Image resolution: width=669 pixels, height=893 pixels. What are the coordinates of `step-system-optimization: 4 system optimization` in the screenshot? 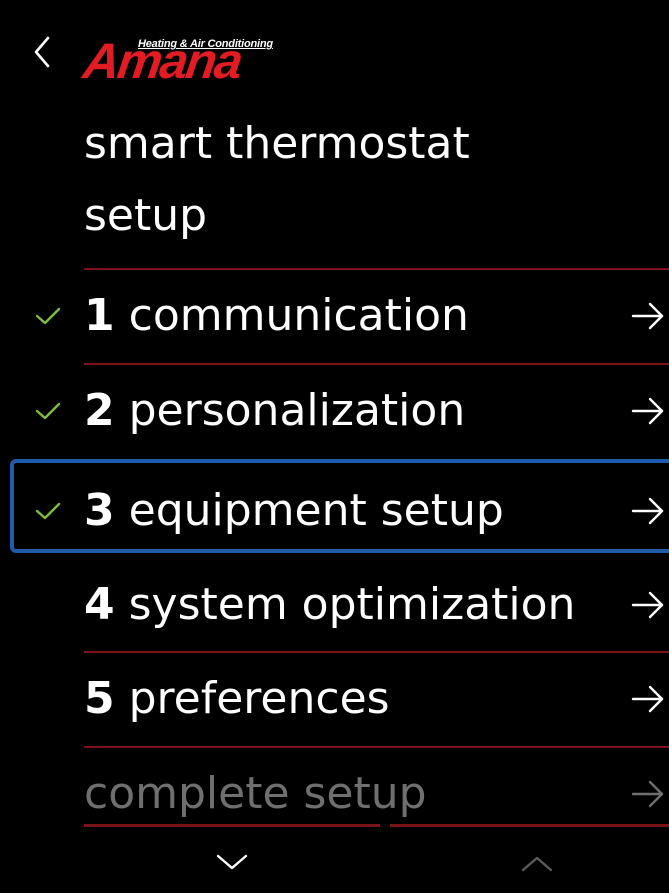 It's located at (334, 604).